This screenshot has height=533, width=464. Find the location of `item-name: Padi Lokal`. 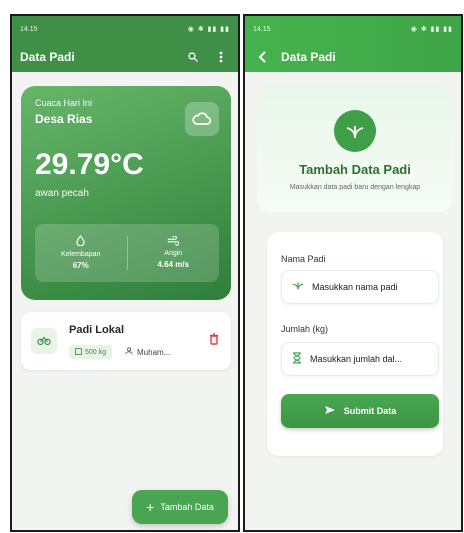

item-name: Padi Lokal is located at coordinates (97, 330).